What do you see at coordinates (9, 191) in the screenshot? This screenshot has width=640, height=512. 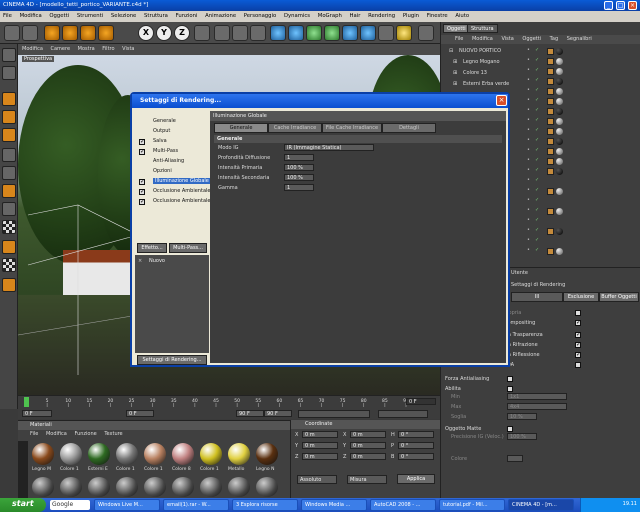 I see `snap-icon` at bounding box center [9, 191].